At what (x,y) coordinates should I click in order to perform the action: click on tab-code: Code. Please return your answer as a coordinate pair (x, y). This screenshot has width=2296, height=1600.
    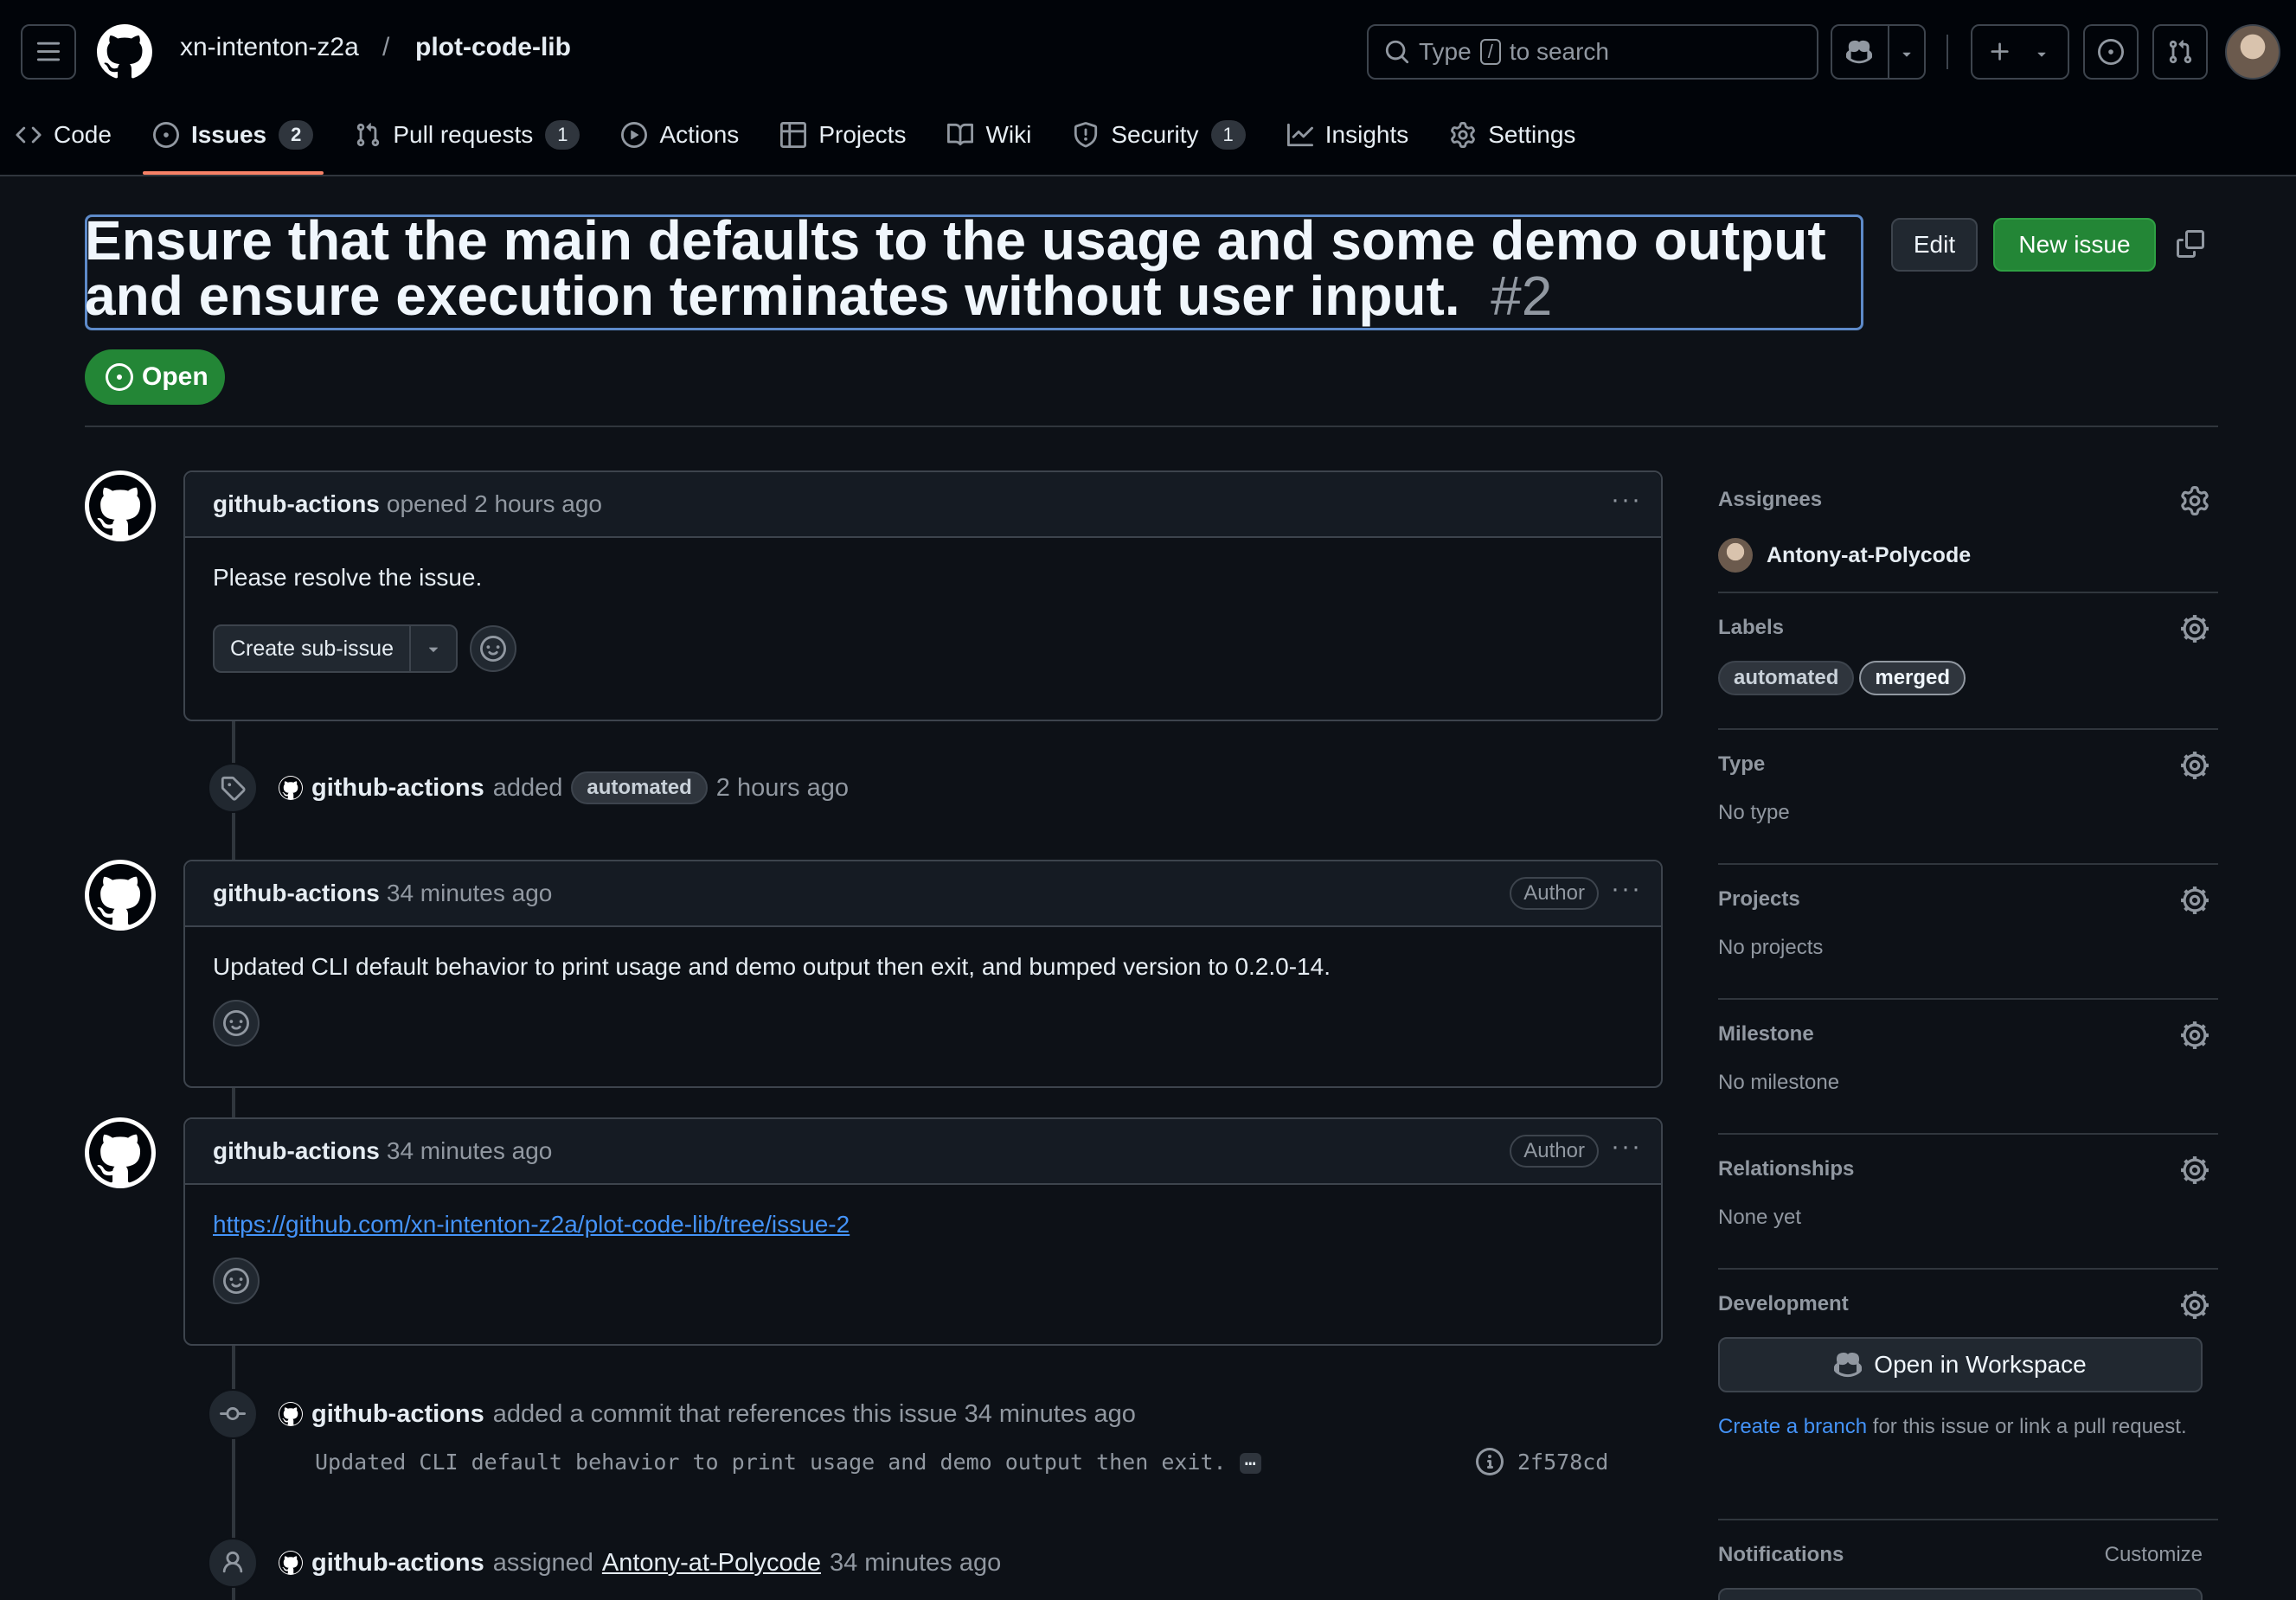
    Looking at the image, I should click on (64, 134).